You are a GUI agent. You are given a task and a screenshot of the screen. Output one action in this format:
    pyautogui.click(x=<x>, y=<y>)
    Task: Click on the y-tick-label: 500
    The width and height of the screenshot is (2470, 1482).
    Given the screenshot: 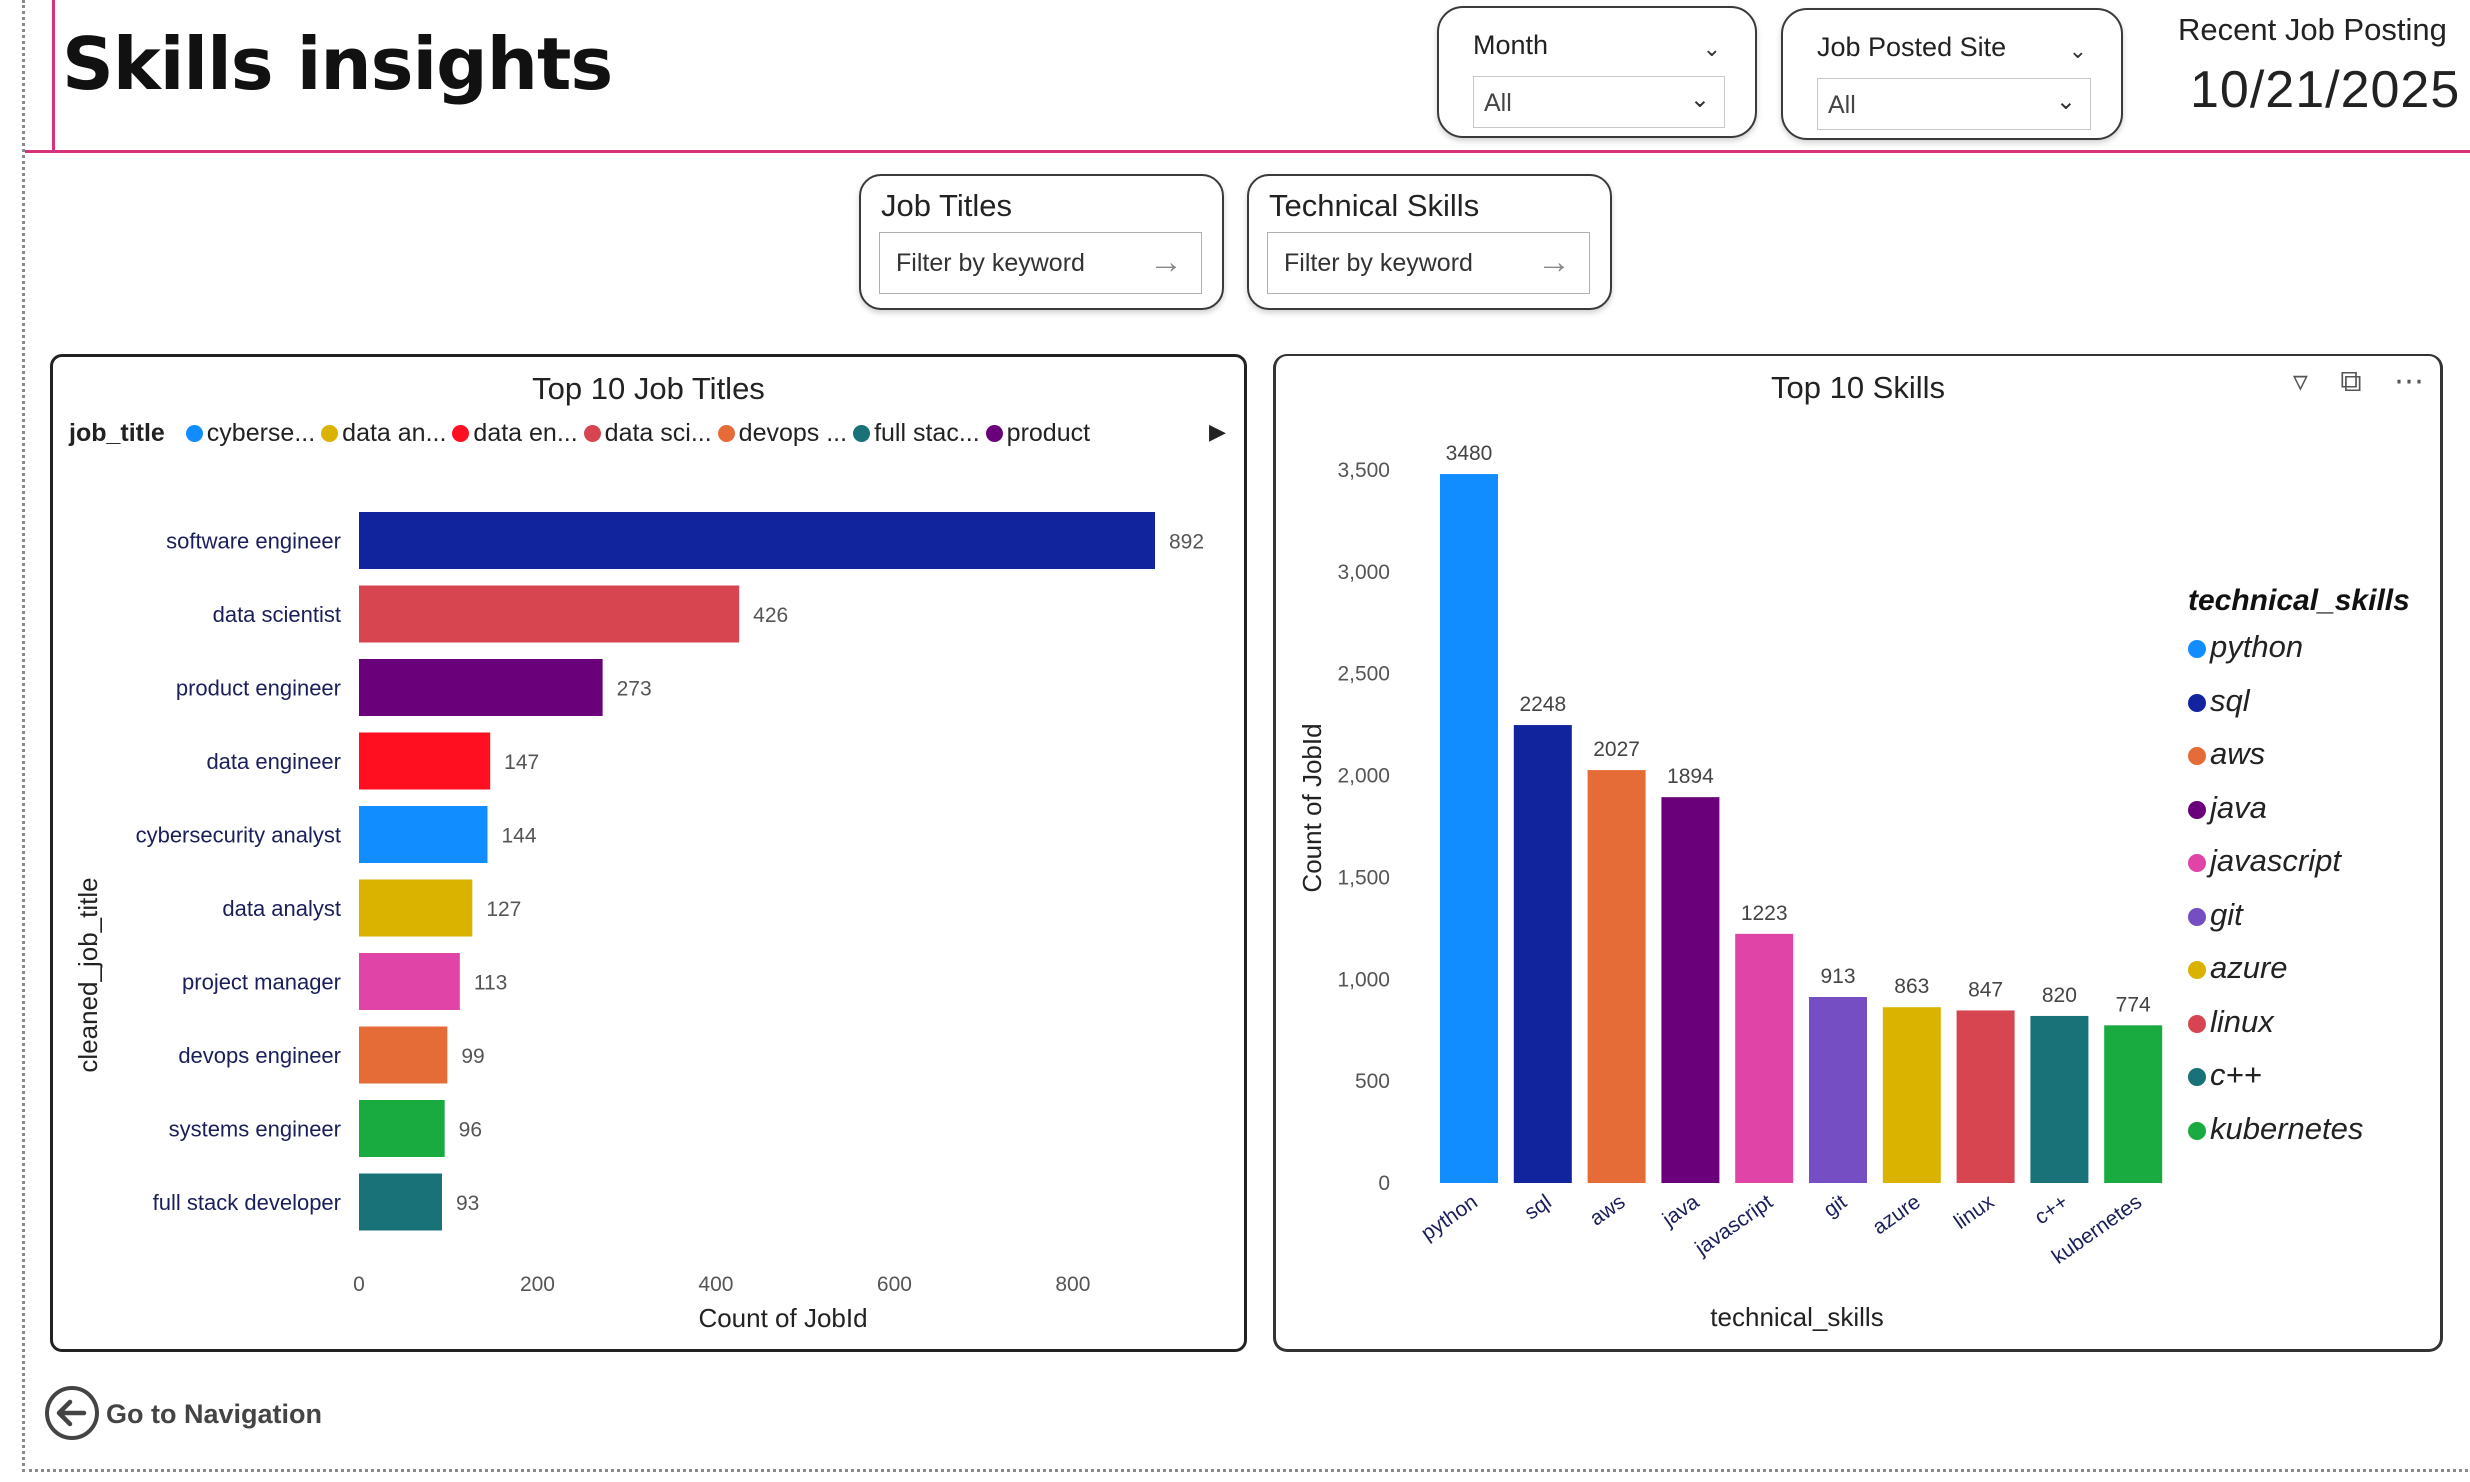 What is the action you would take?
    pyautogui.click(x=1372, y=1081)
    